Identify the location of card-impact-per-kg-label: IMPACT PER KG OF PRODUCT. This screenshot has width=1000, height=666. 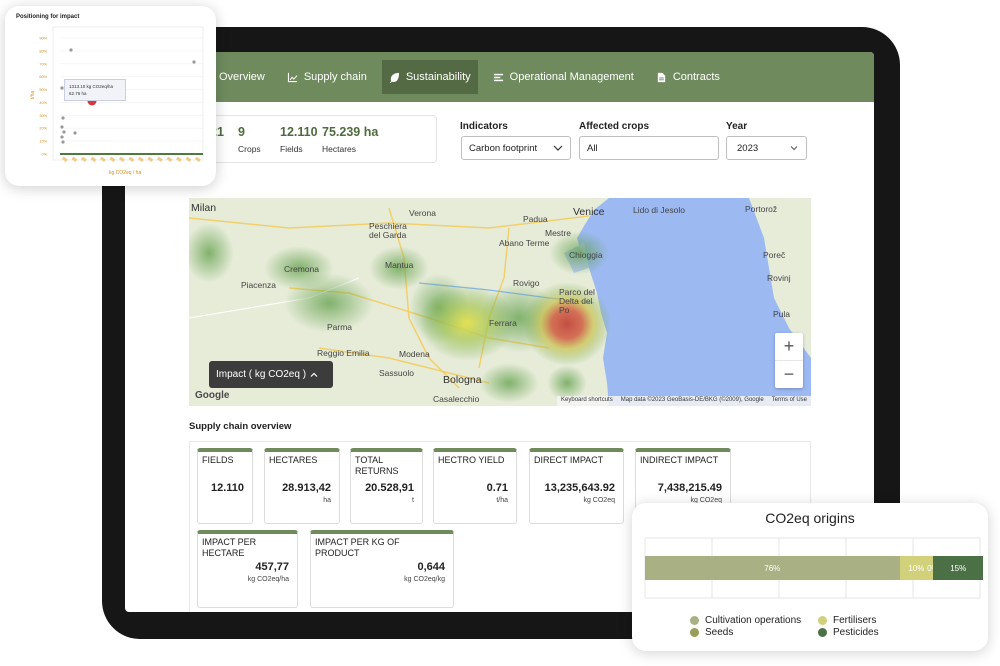
(357, 547).